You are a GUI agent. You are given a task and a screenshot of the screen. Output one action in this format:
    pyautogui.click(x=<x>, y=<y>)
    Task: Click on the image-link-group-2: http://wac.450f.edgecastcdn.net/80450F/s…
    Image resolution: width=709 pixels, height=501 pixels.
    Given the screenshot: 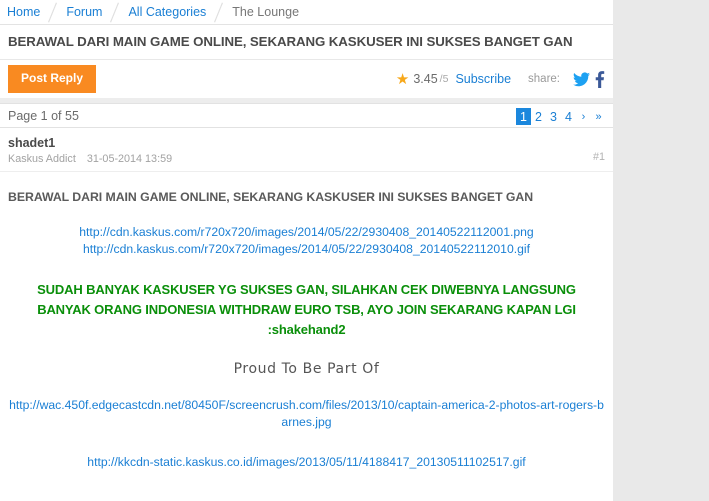 What is the action you would take?
    pyautogui.click(x=306, y=414)
    